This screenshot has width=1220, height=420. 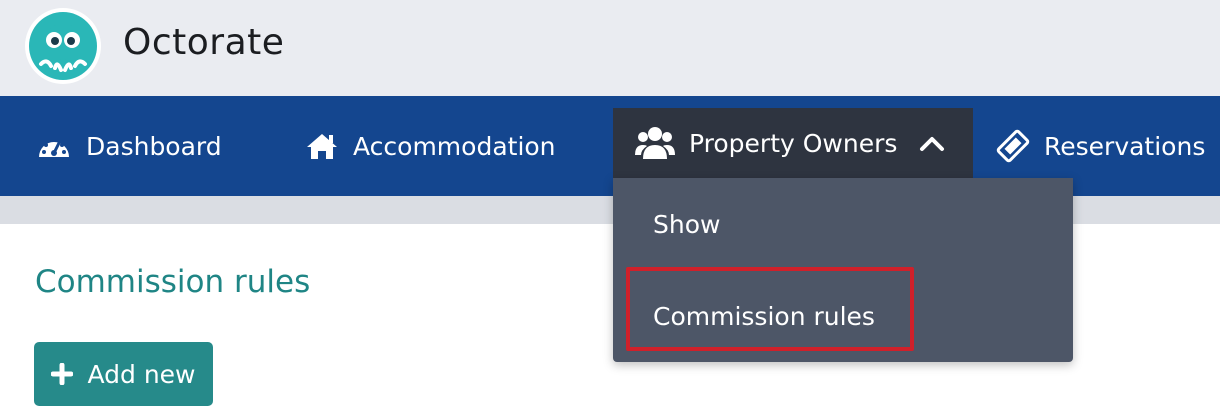 What do you see at coordinates (62, 374) in the screenshot?
I see `plus-icon` at bounding box center [62, 374].